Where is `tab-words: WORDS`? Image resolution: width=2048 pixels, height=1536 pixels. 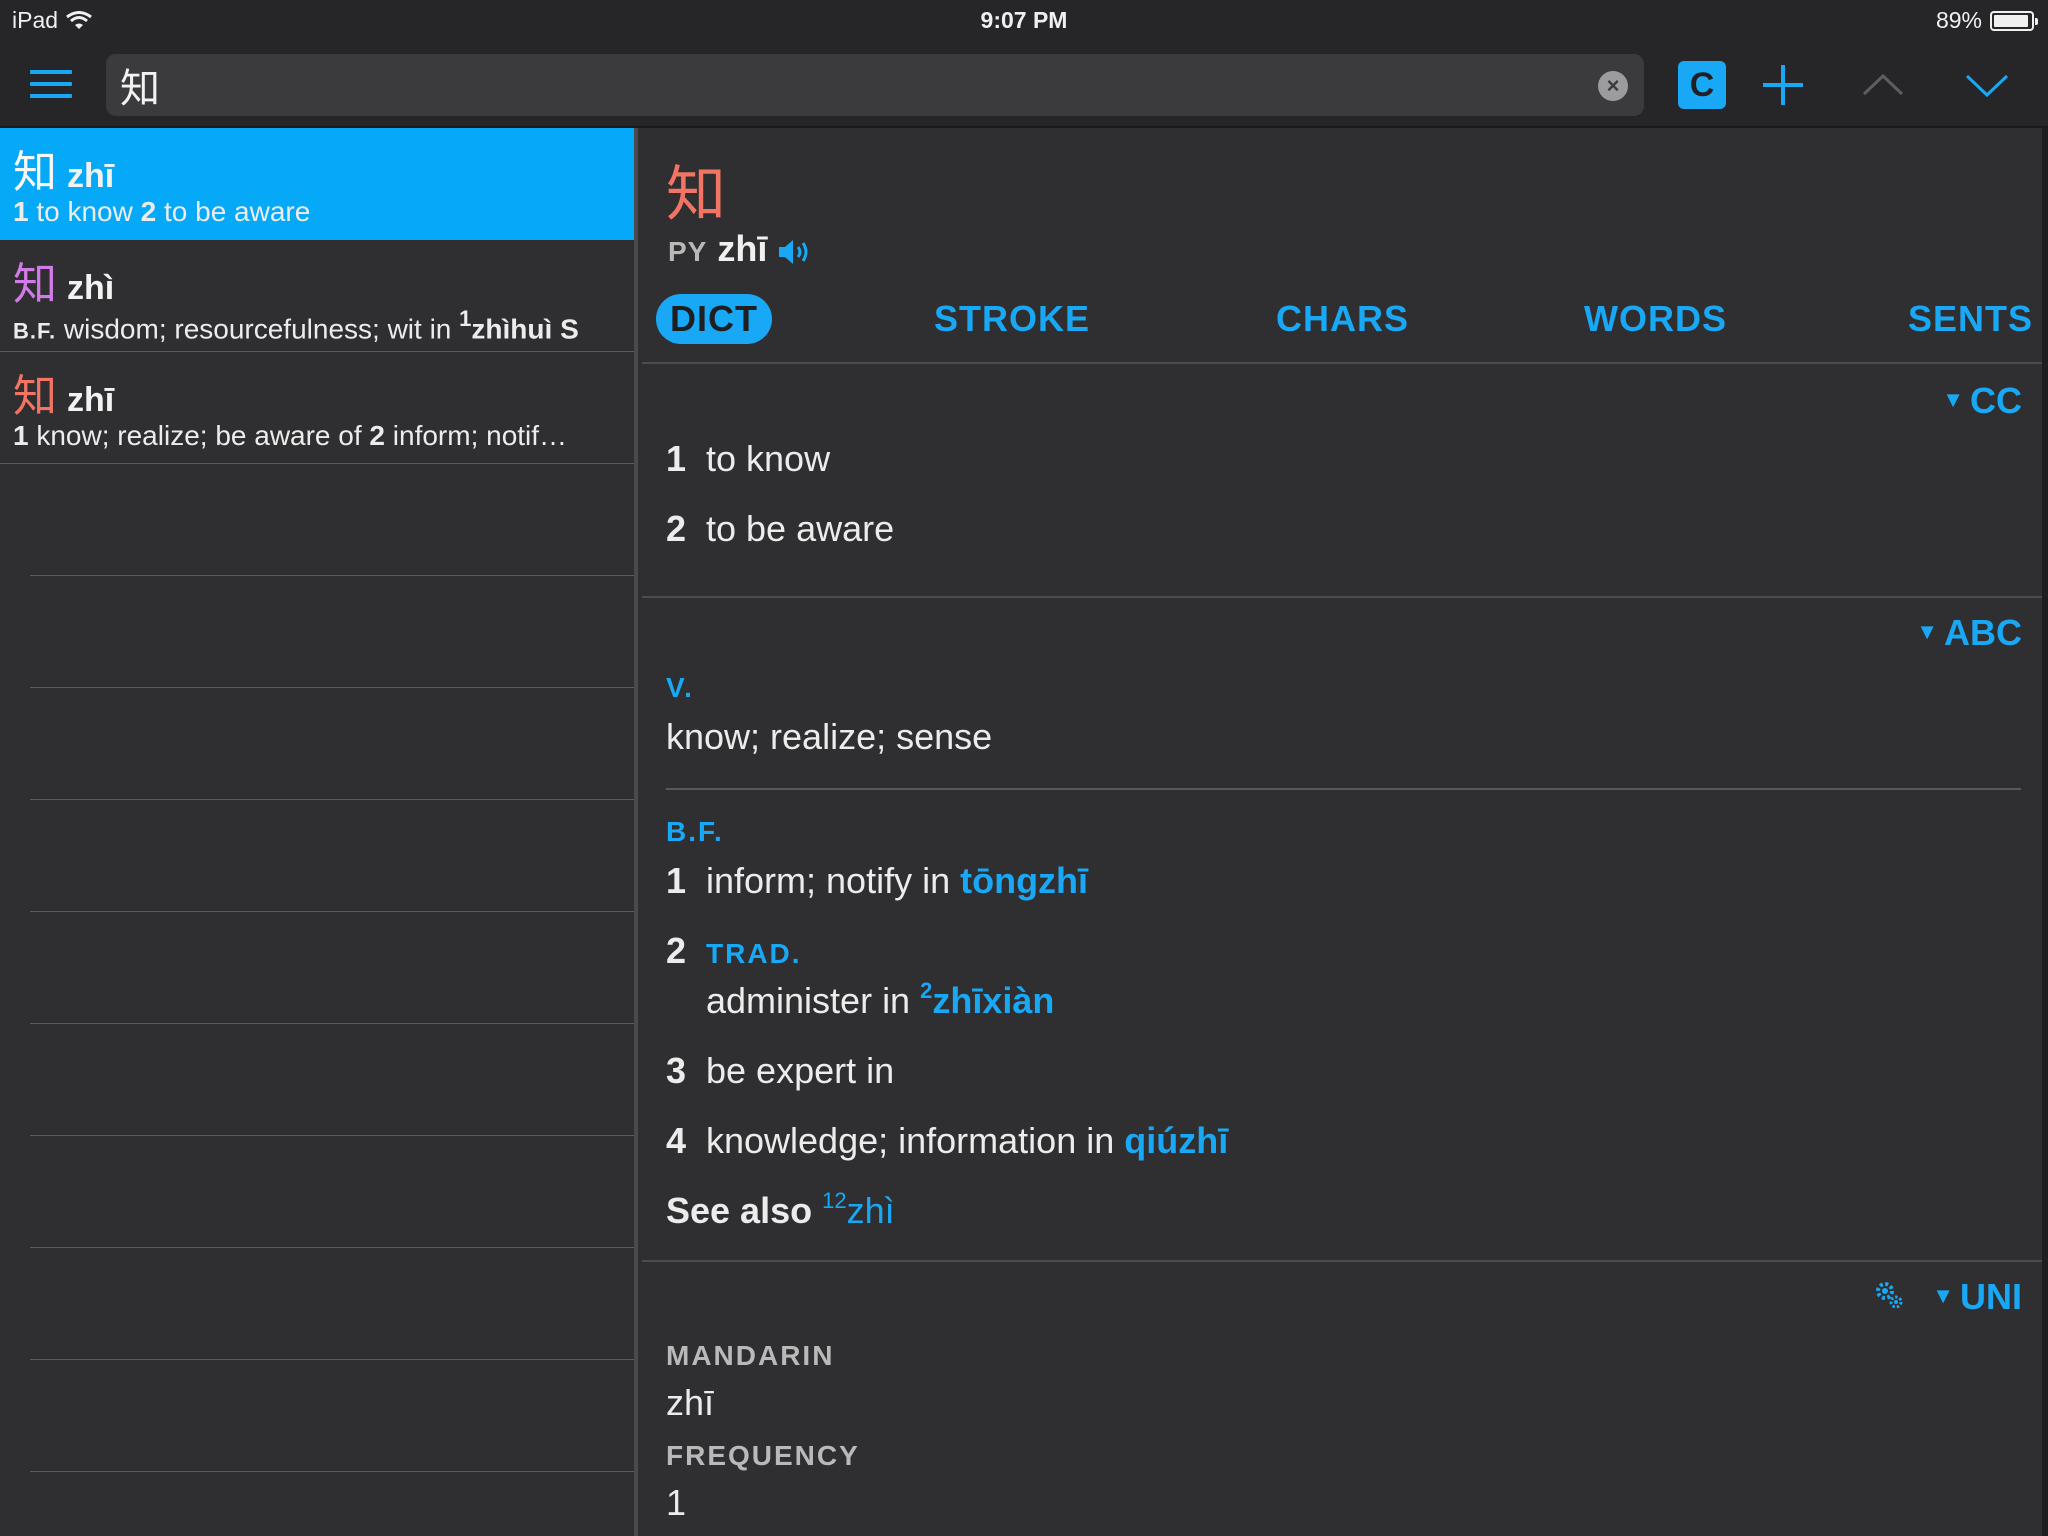
tab-words: WORDS is located at coordinates (1655, 319).